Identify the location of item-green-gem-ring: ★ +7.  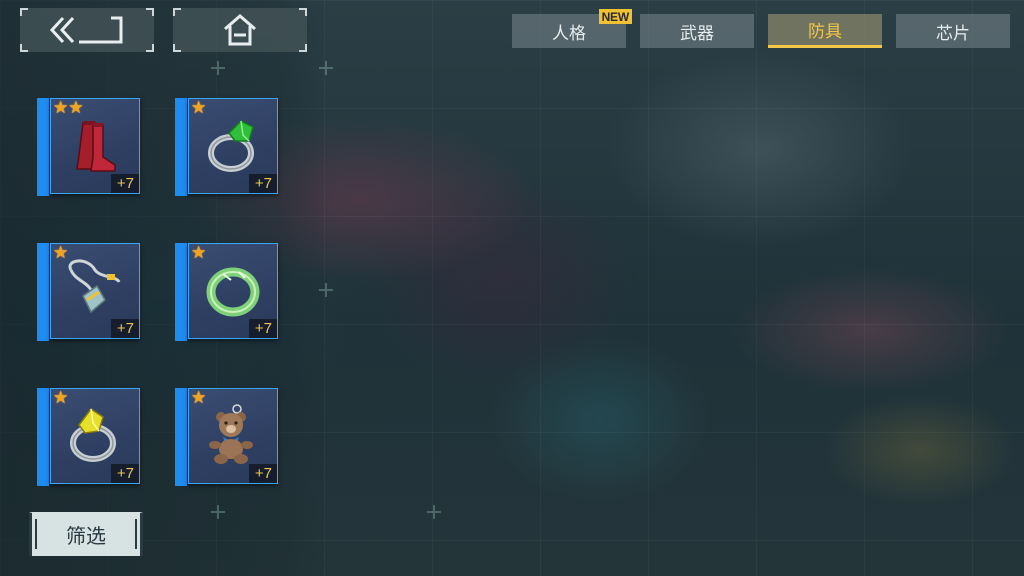
(227, 147).